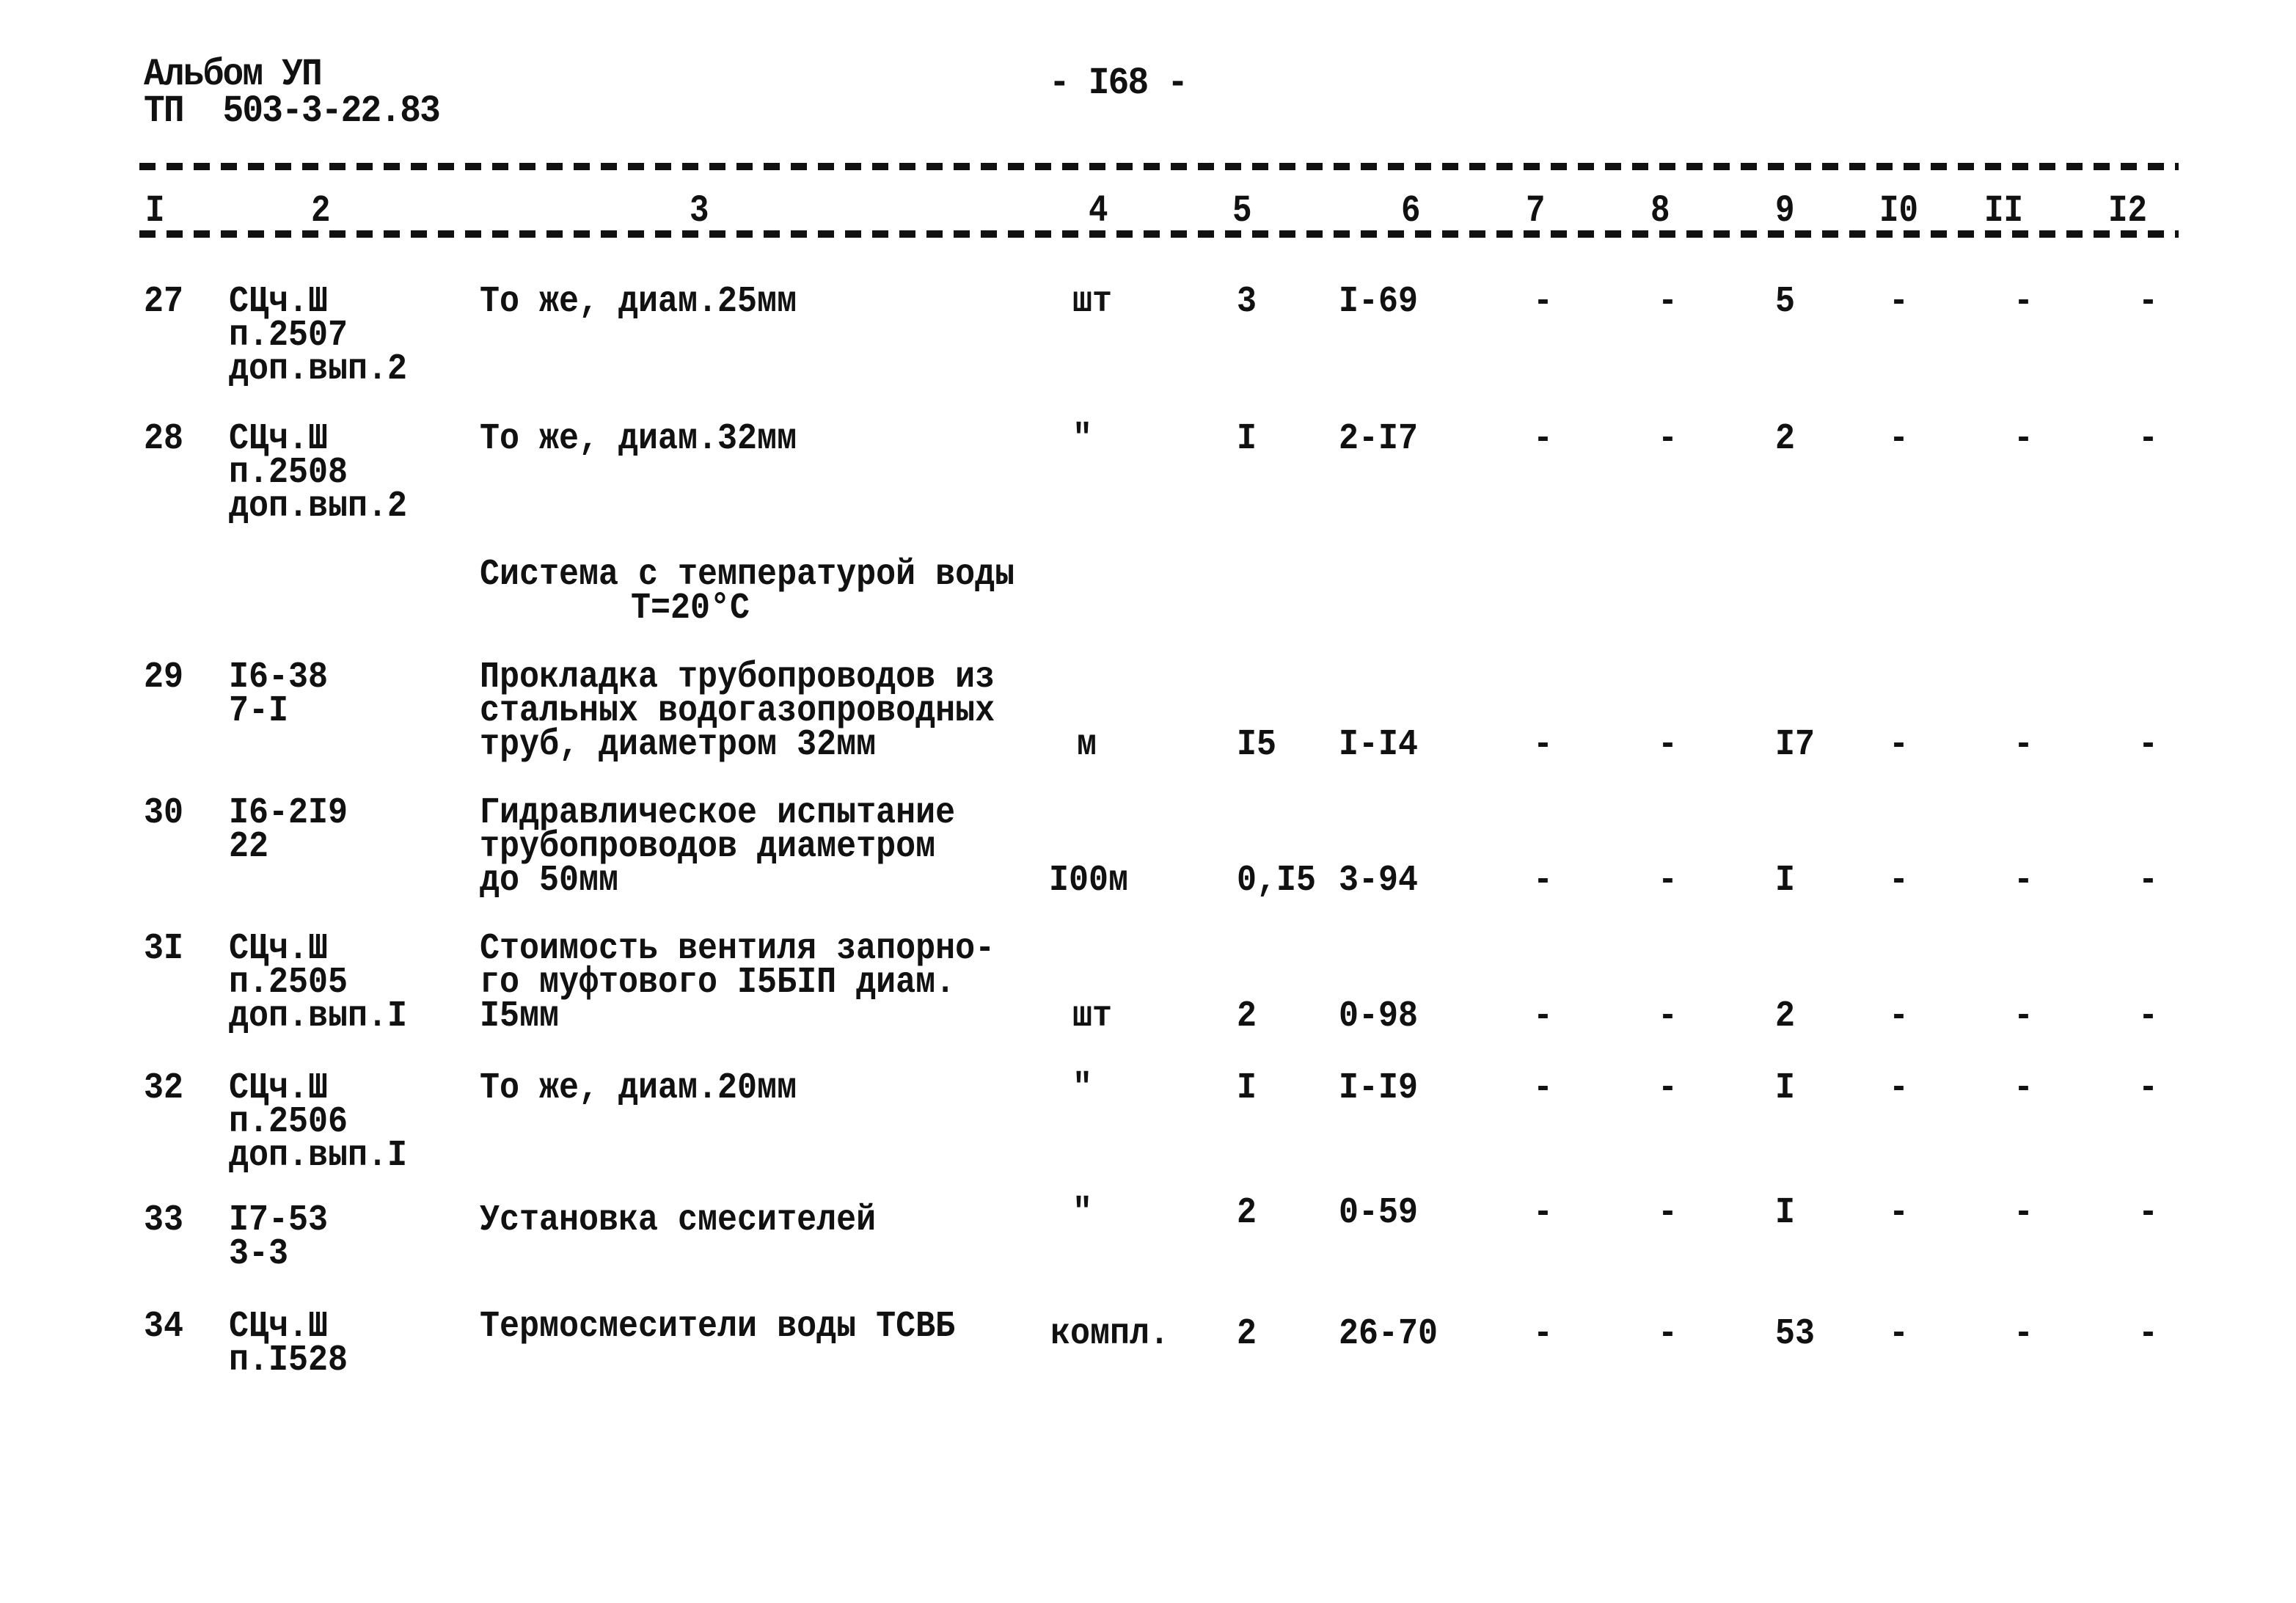  I want to click on work-description: I5мм, so click(520, 1016).